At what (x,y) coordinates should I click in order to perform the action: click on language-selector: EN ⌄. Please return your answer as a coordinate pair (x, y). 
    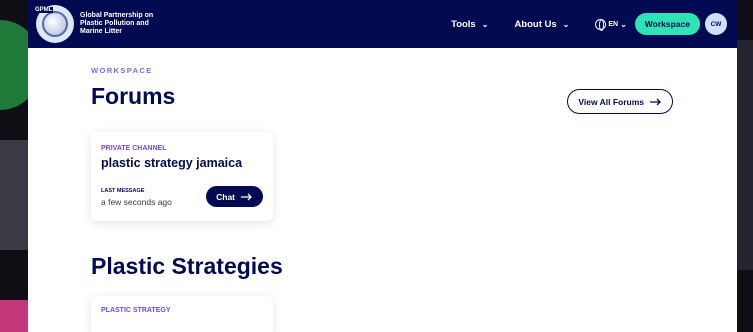
    Looking at the image, I should click on (611, 24).